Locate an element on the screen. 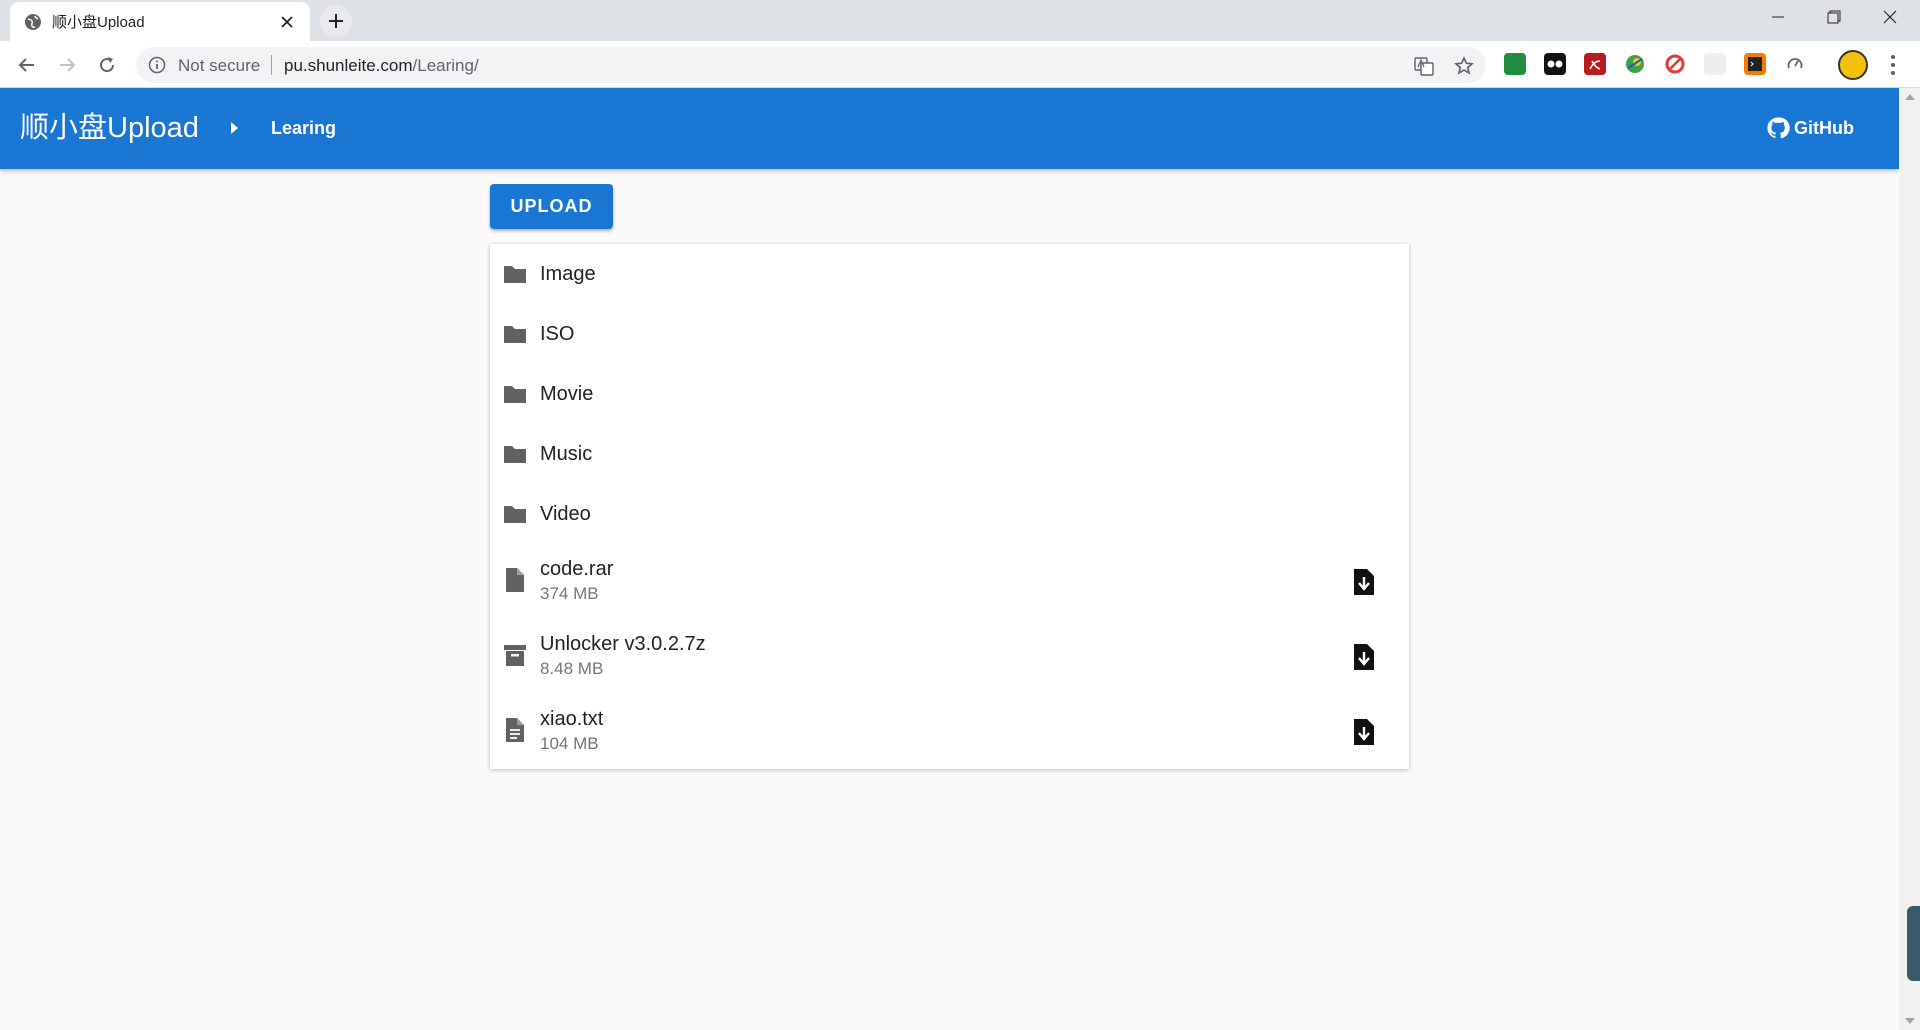 The image size is (1920, 1030). info-icon is located at coordinates (157, 65).